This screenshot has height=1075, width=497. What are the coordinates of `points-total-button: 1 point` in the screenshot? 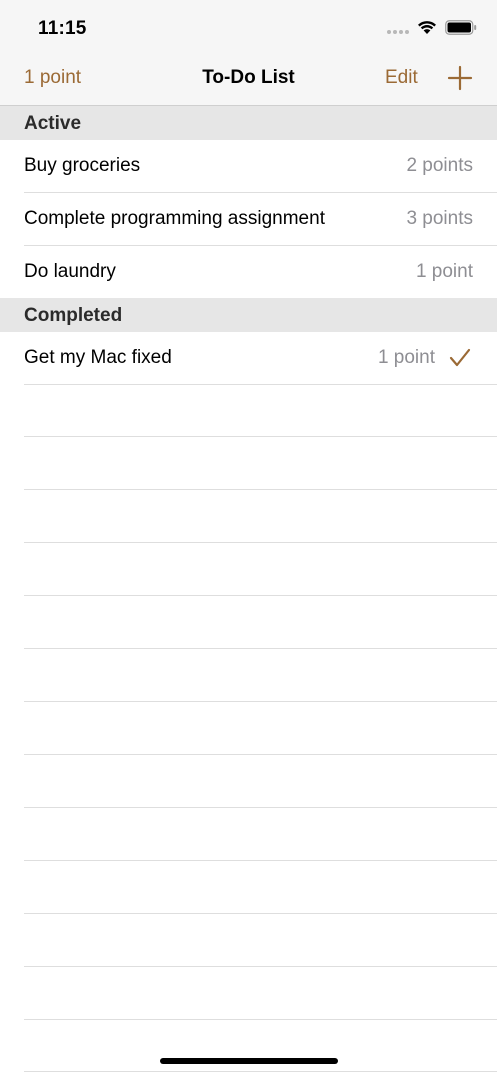 It's located at (52, 78).